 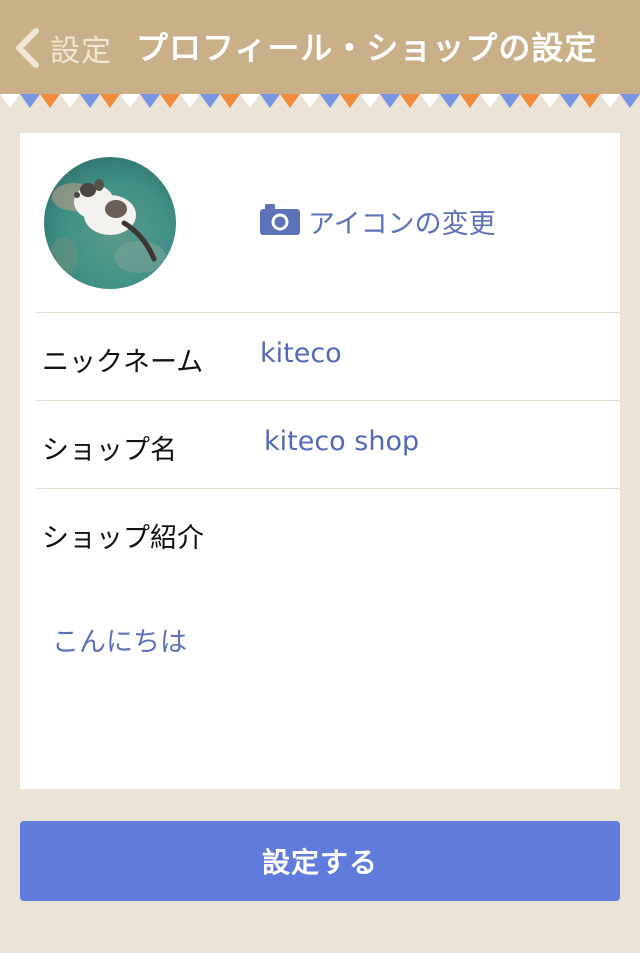 What do you see at coordinates (109, 450) in the screenshot?
I see `shop-name-label: ショップ名` at bounding box center [109, 450].